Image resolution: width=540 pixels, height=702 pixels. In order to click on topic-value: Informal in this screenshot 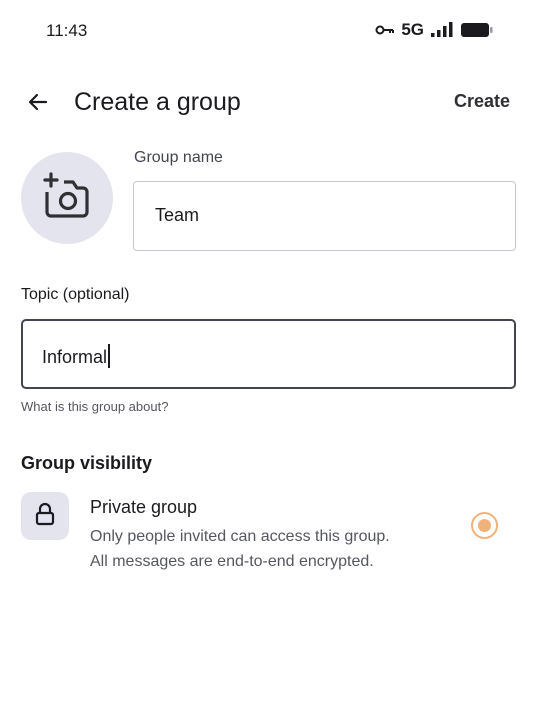, I will do `click(75, 357)`.